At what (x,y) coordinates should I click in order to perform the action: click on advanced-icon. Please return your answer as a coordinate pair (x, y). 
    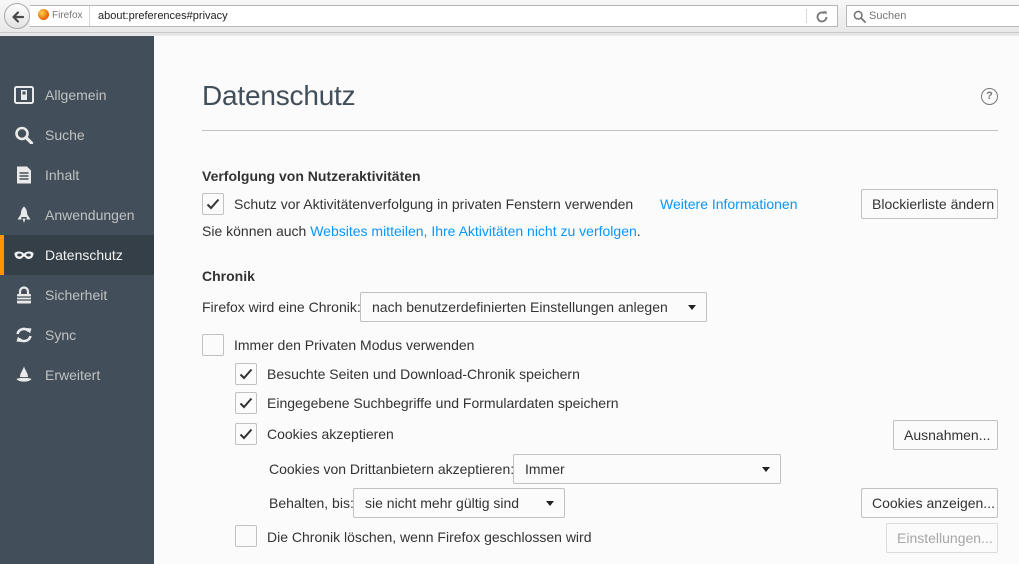
    Looking at the image, I should click on (24, 374).